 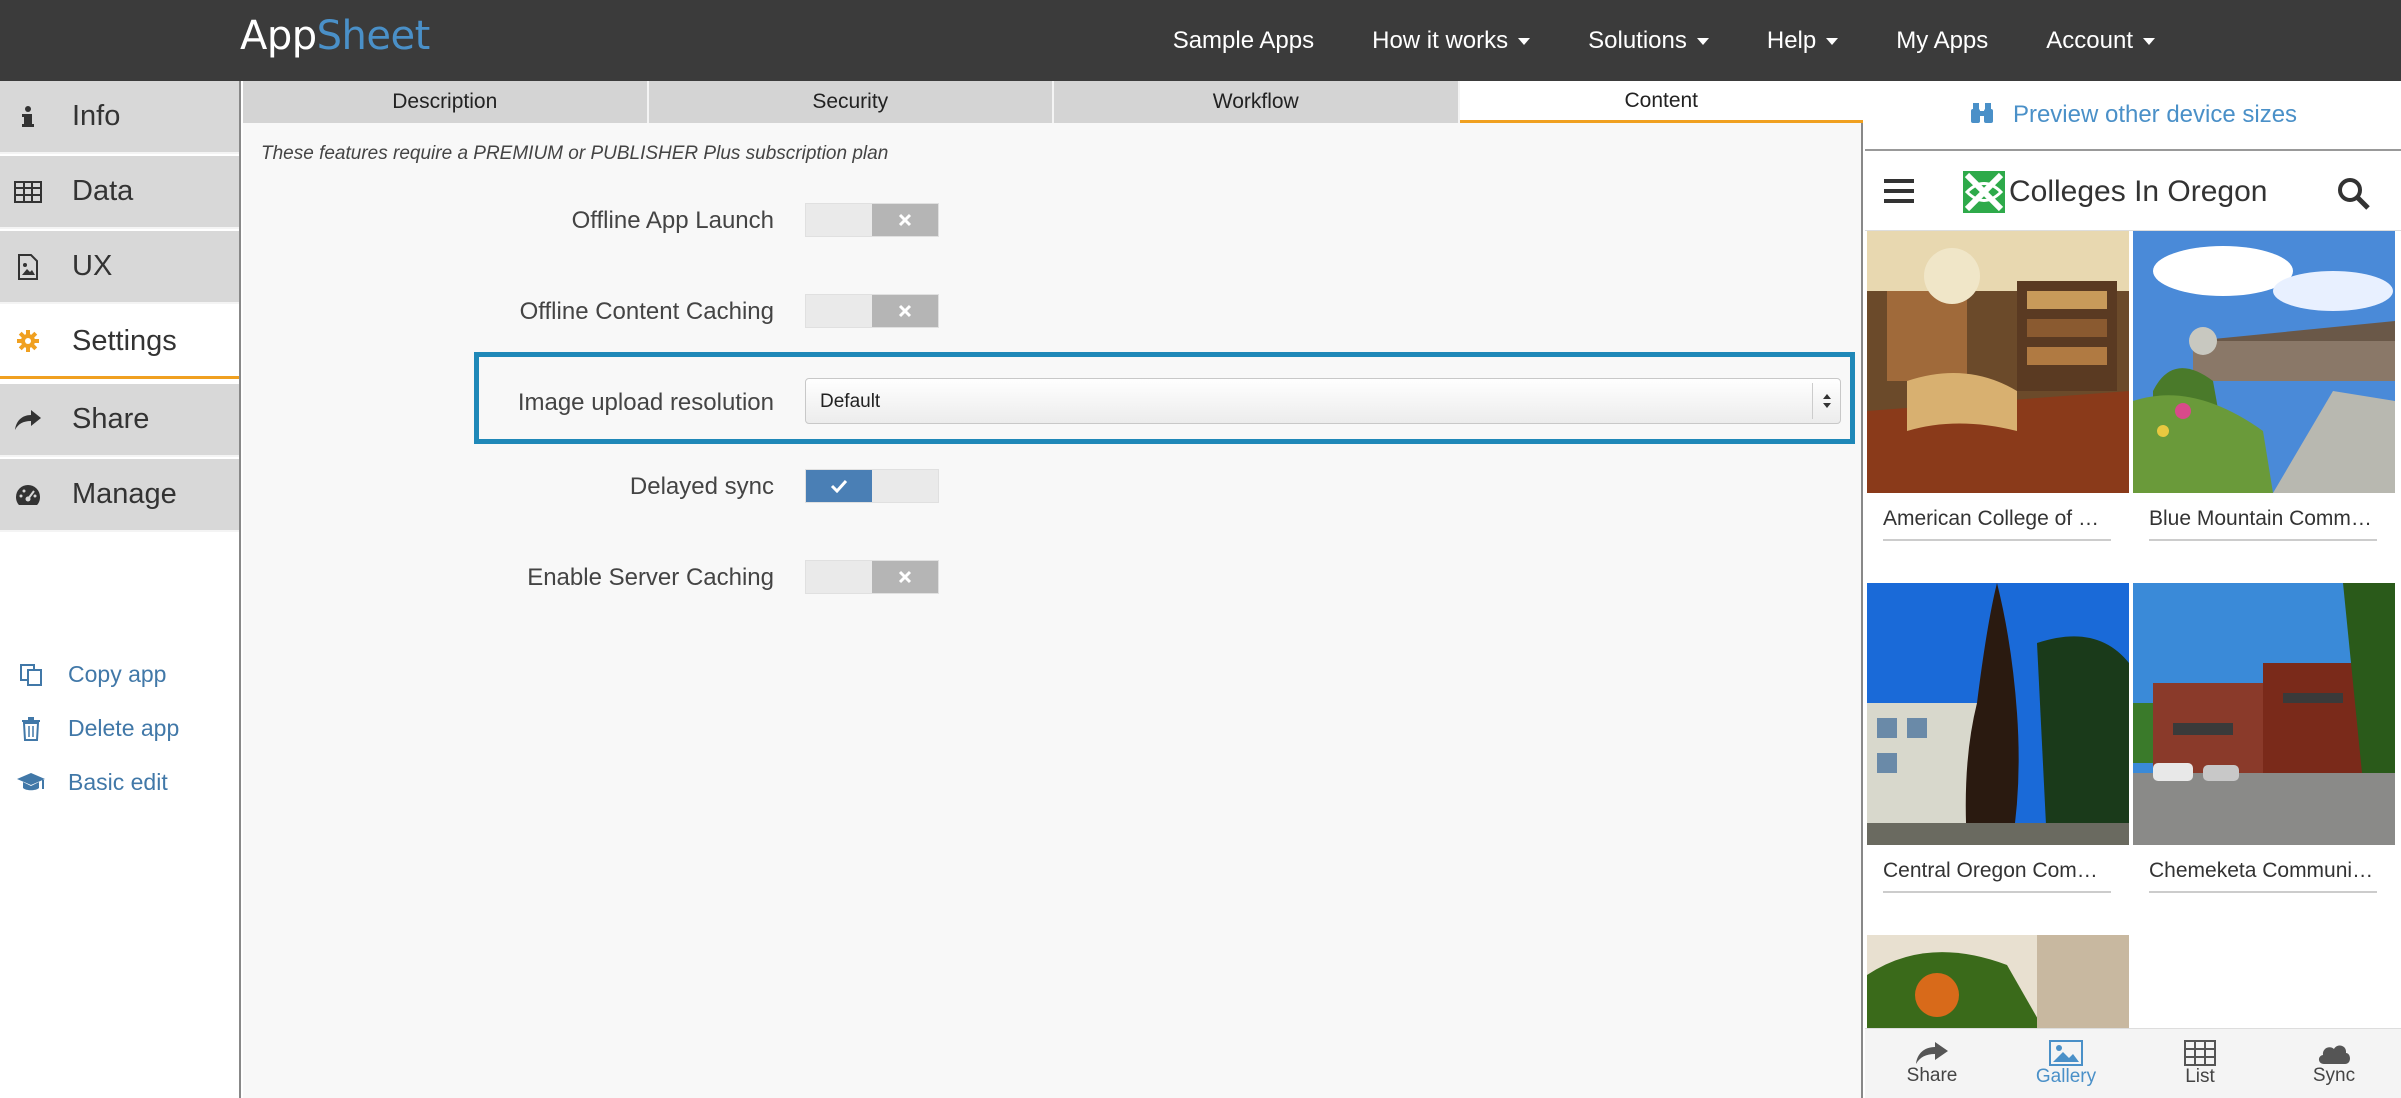 I want to click on nav-label: My Apps, so click(x=1942, y=40).